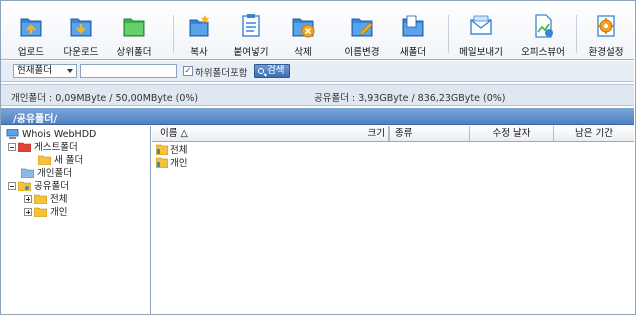  Describe the element at coordinates (59, 212) in the screenshot. I see `tree-item-shared-personal-label: 개인` at that location.